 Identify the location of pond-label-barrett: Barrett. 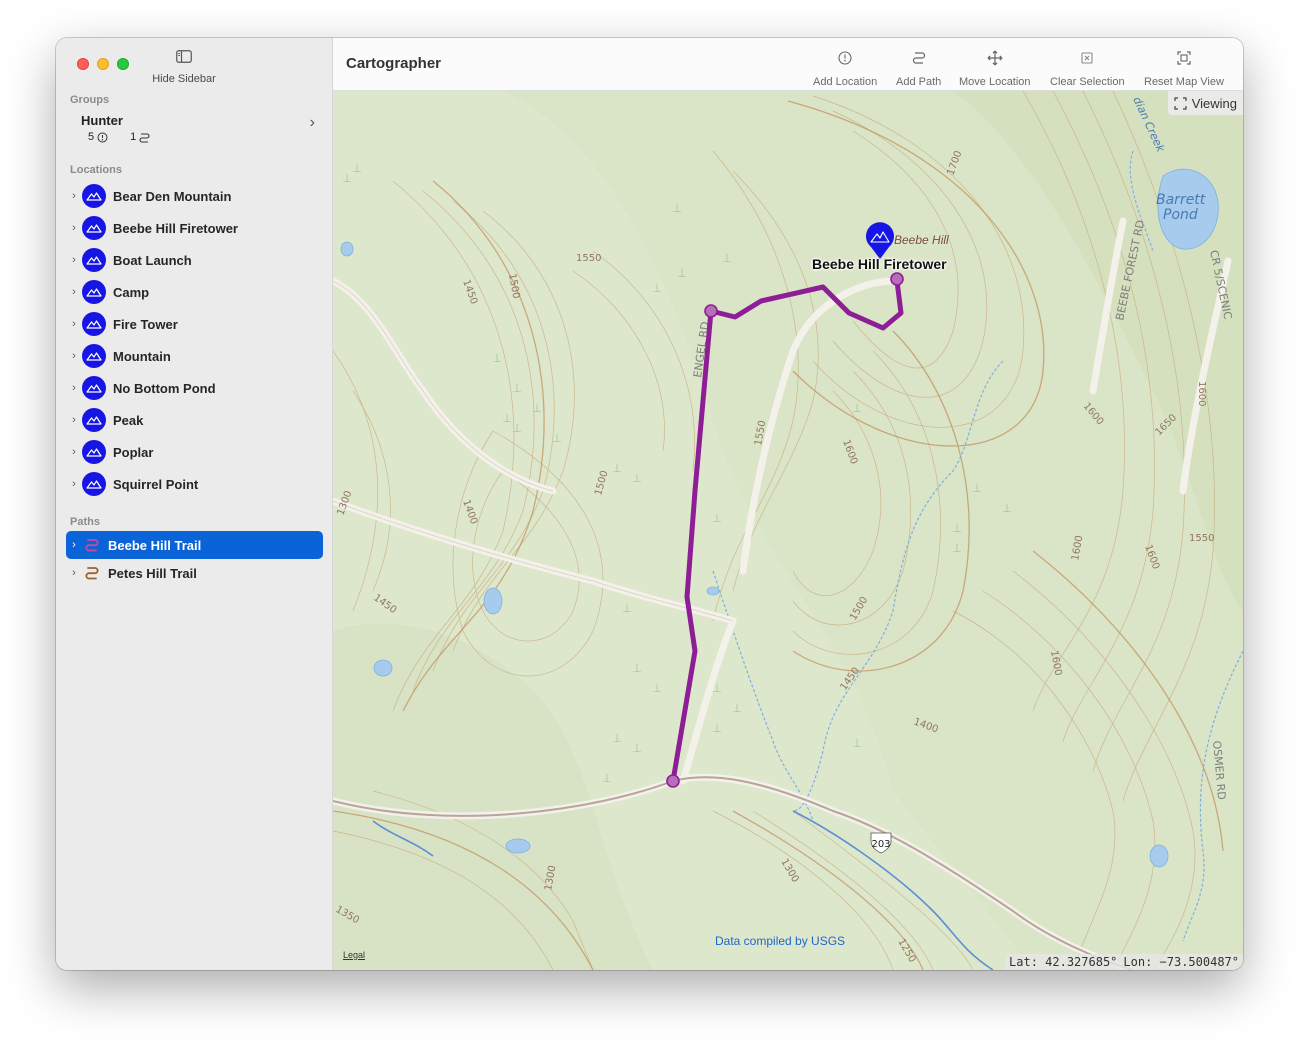
(1181, 200).